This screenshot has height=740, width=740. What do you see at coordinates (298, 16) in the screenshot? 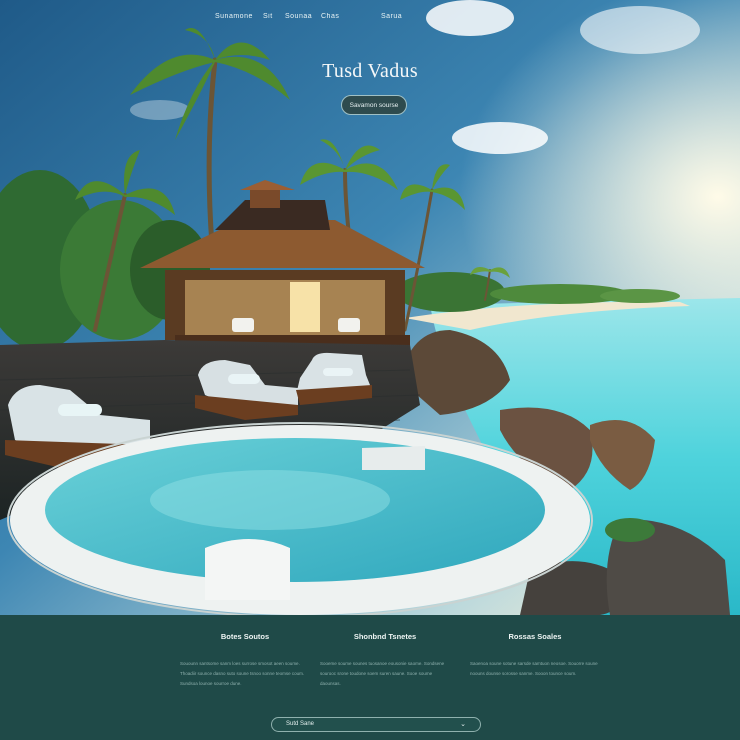
I see `nav-item-3: Sounaa` at bounding box center [298, 16].